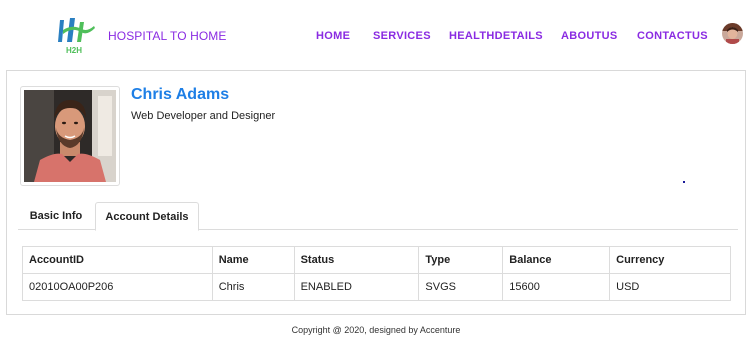  What do you see at coordinates (203, 116) in the screenshot?
I see `profile-role: Web Developer and Designer` at bounding box center [203, 116].